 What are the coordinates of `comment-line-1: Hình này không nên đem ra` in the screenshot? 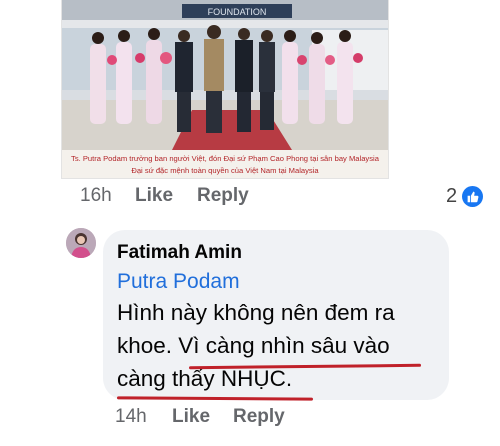 It's located at (256, 312).